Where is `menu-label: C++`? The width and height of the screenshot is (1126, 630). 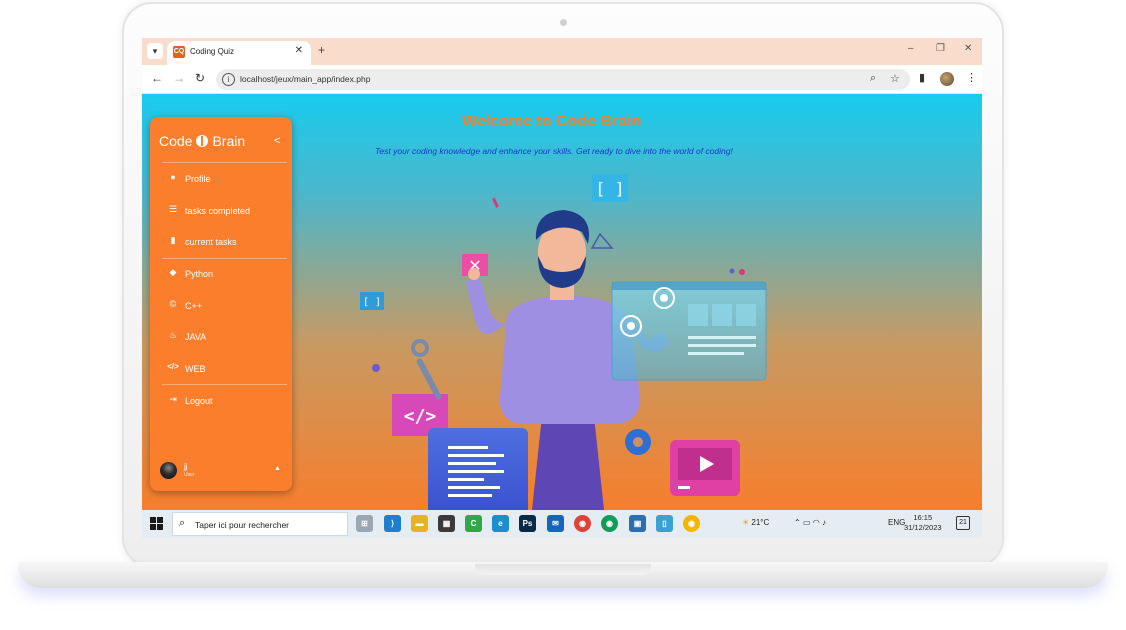 menu-label: C++ is located at coordinates (194, 306).